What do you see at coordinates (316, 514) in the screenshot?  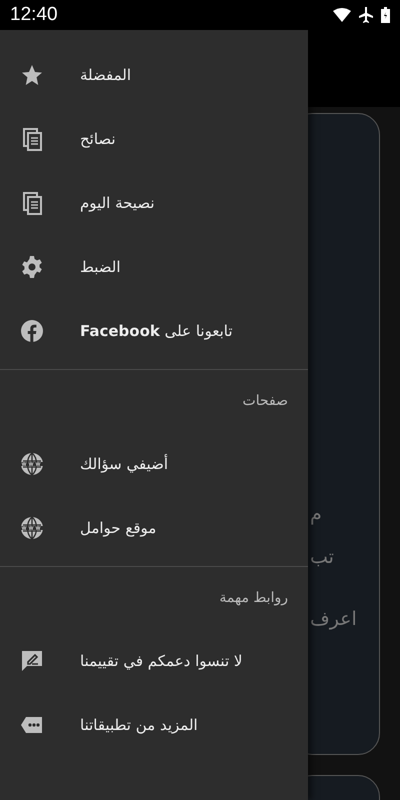 I see `background-text: م` at bounding box center [316, 514].